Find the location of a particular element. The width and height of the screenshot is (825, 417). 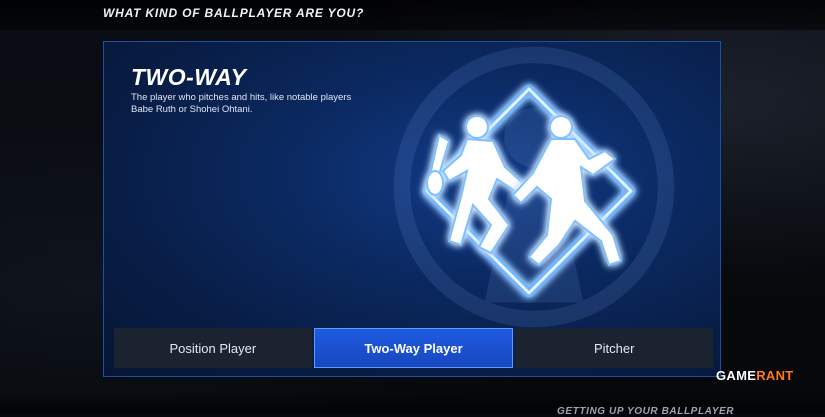

footer-text: GETTING UP YOUR BALLPLAYER is located at coordinates (646, 411).